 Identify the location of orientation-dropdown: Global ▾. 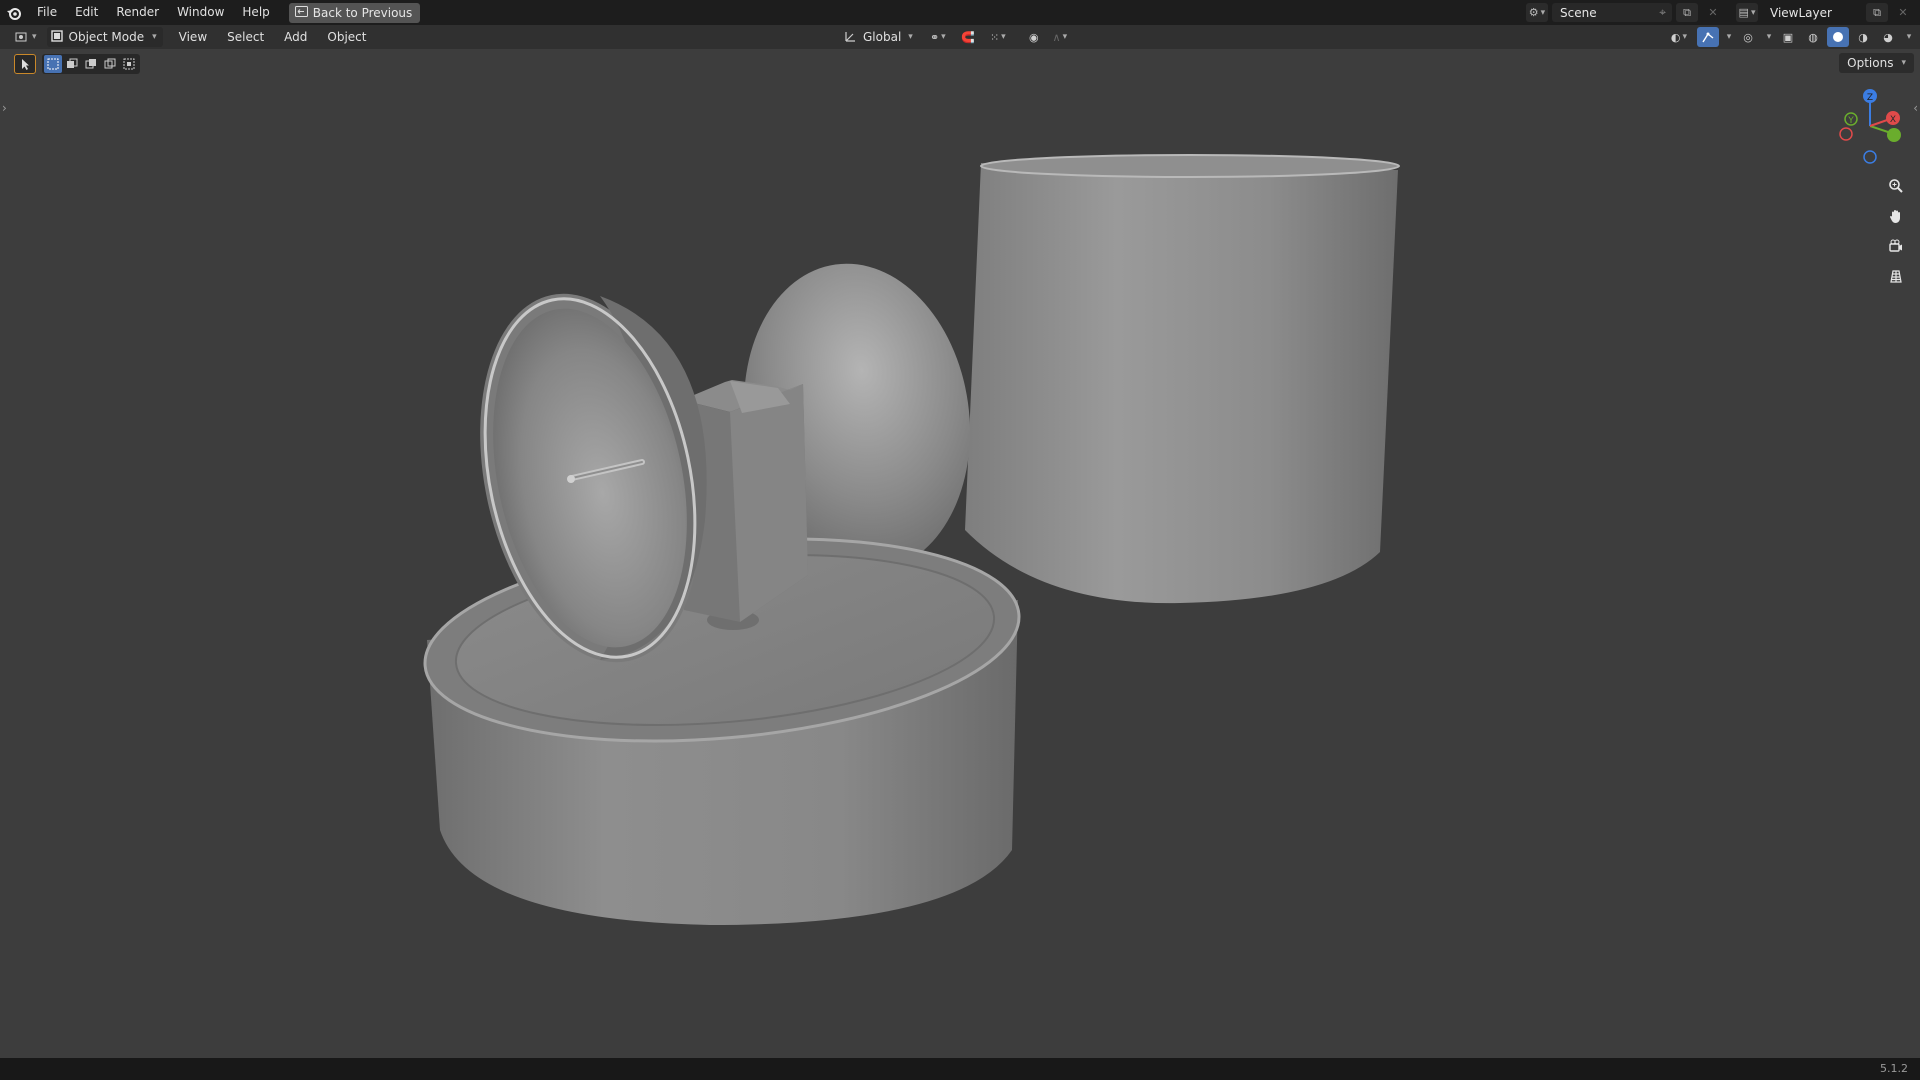
(878, 37).